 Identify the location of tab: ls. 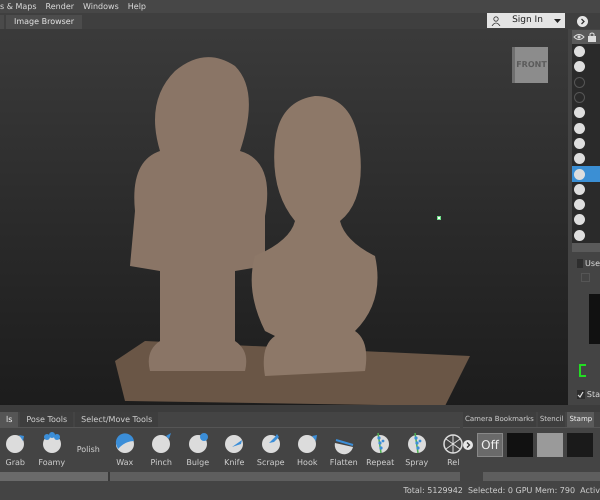
(9, 419).